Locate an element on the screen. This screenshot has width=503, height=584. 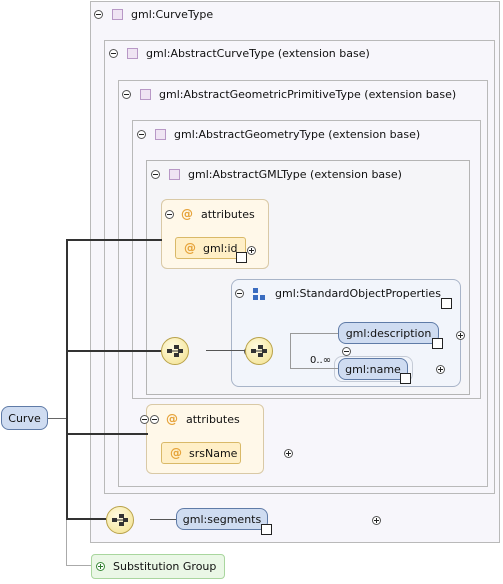
attribute-label: gml:id is located at coordinates (220, 248).